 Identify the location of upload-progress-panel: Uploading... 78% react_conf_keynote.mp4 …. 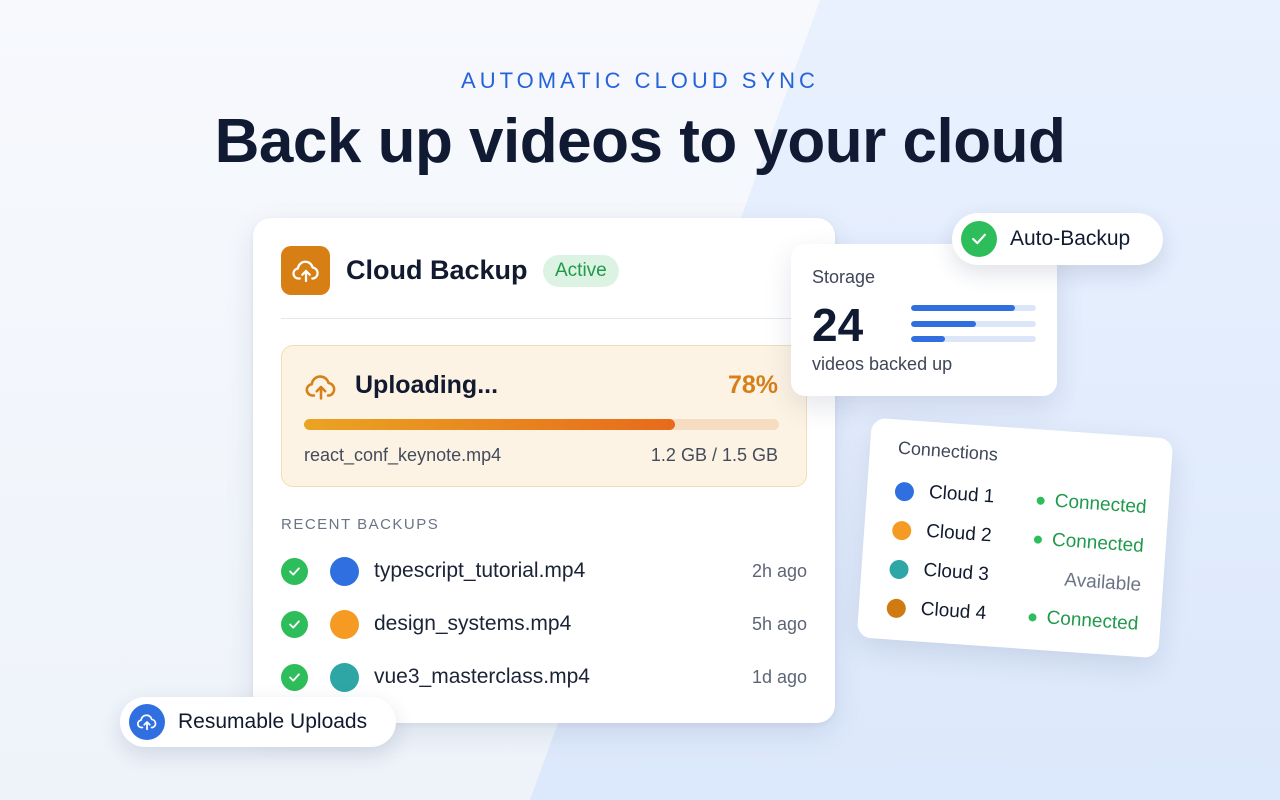
(544, 416).